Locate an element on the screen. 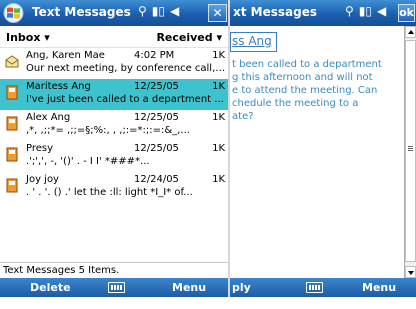 The height and width of the screenshot is (309, 416). message-sender: Joy joy is located at coordinates (42, 179).